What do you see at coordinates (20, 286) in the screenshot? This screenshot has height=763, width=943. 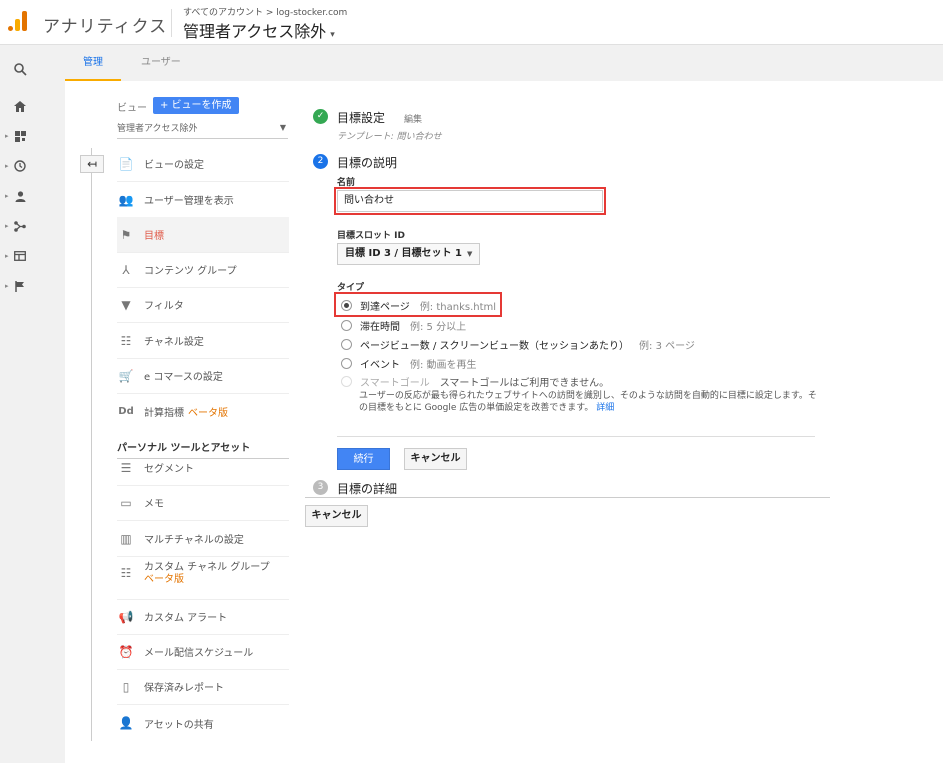 I see `flag-icon: ▸` at bounding box center [20, 286].